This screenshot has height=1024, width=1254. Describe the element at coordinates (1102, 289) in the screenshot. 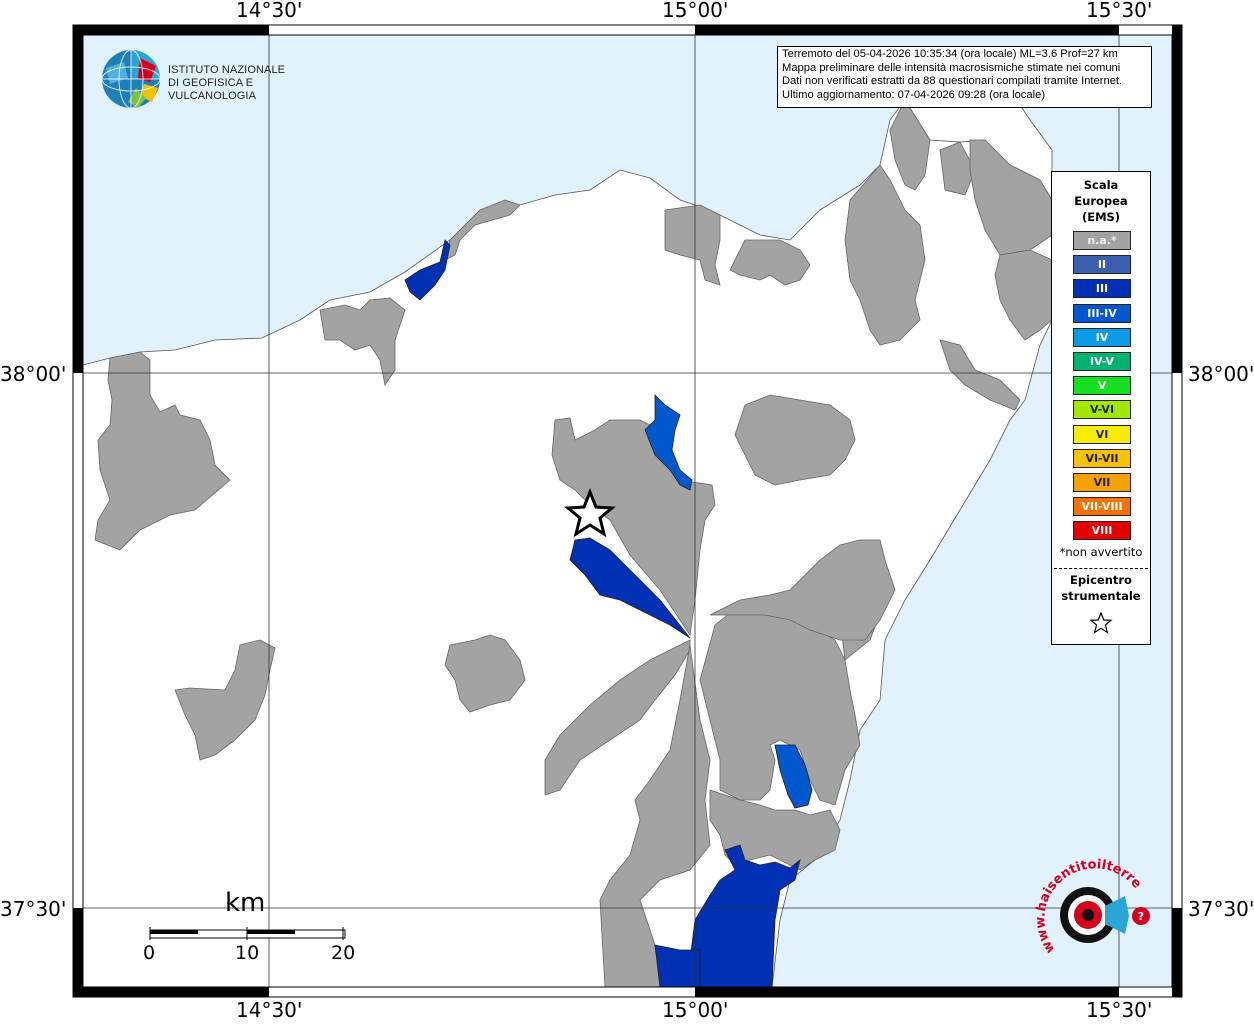

I see `legend-item-iii: III` at that location.